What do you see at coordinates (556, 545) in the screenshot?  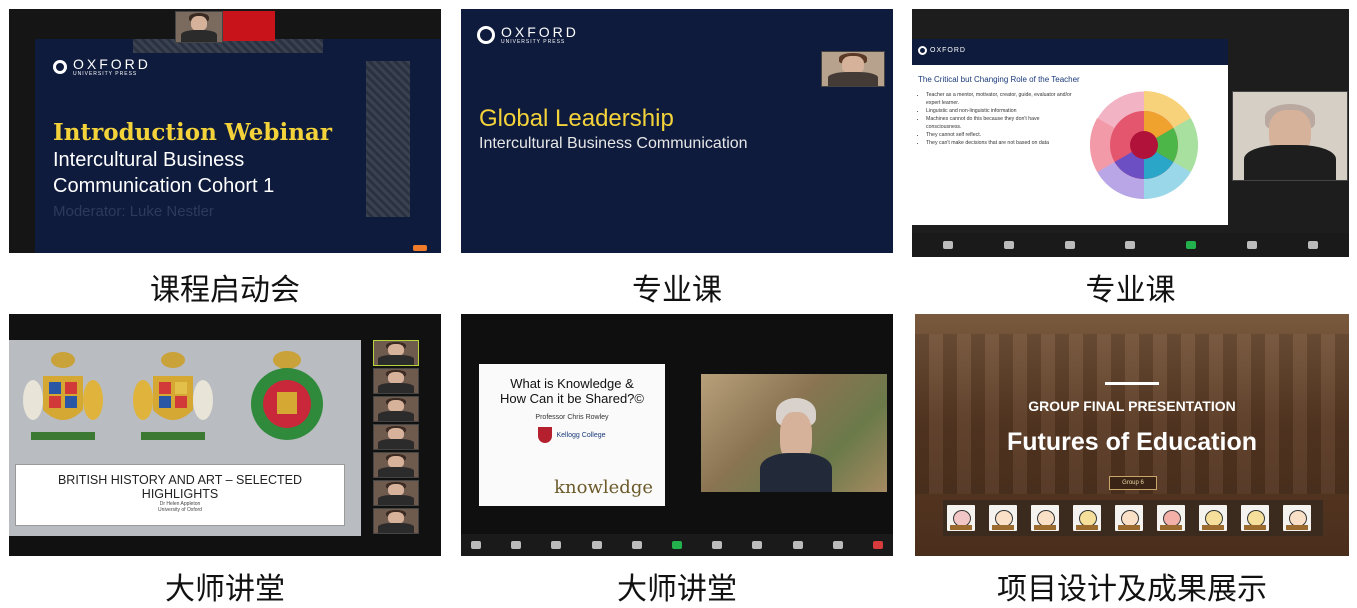 I see `security-icon` at bounding box center [556, 545].